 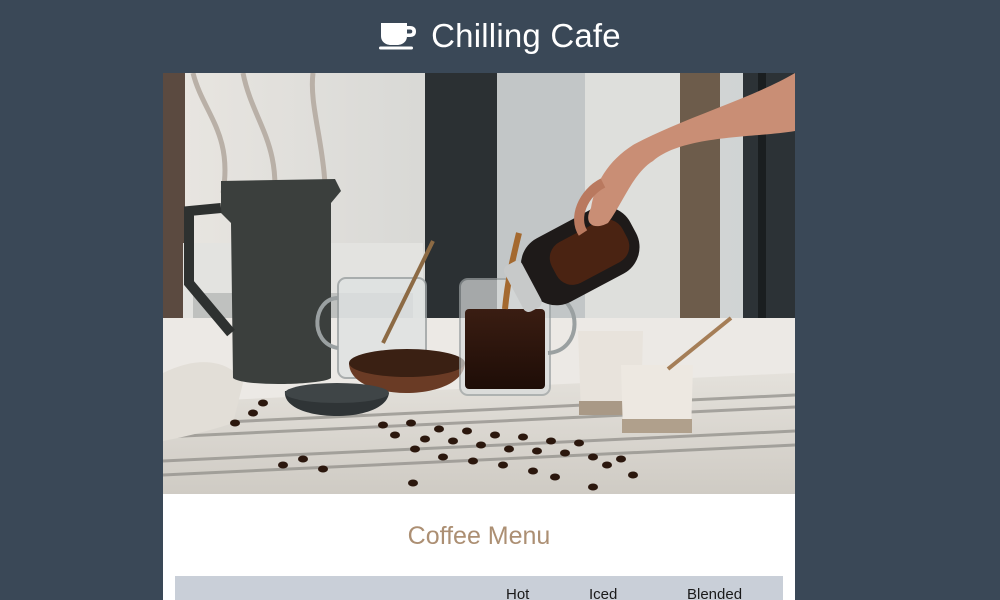 I want to click on menu-title: Coffee Menu, so click(x=479, y=536).